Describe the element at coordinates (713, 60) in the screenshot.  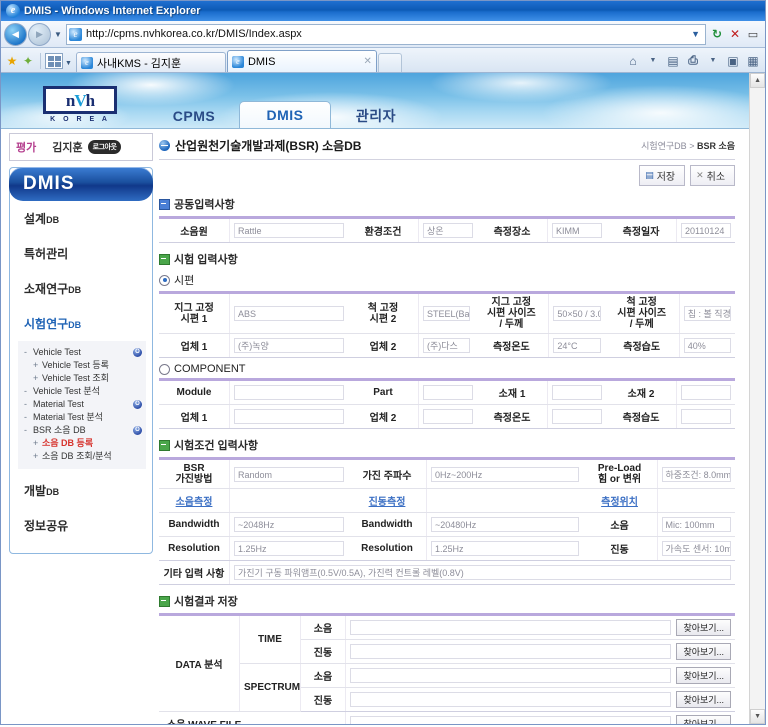
I see `print-dropdown: ▼` at that location.